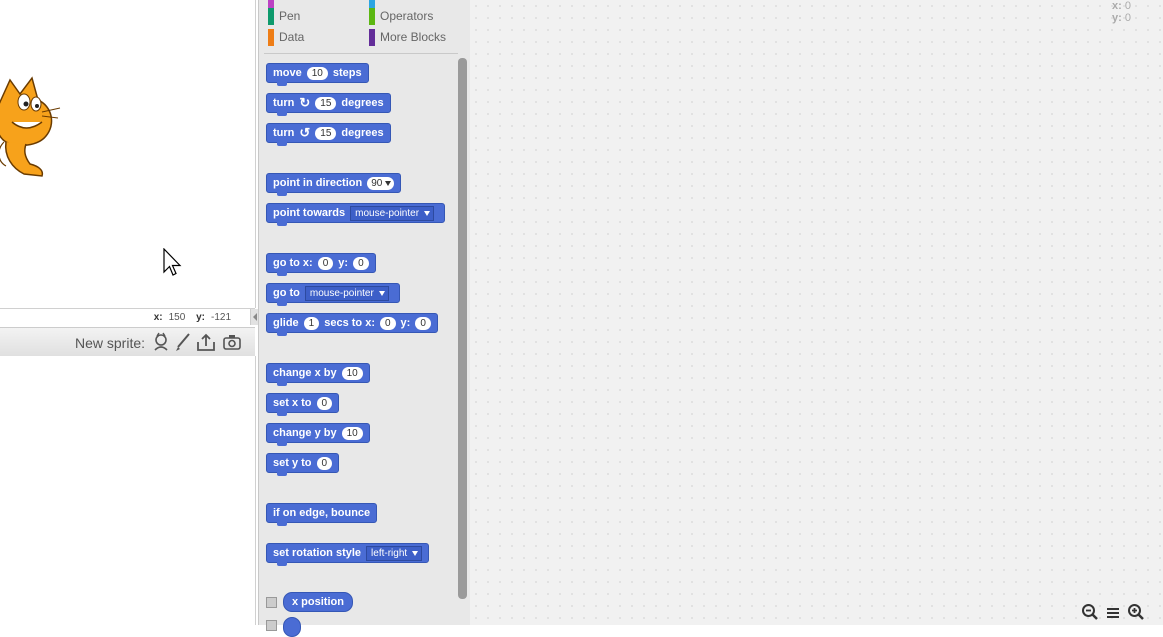 Image resolution: width=1163 pixels, height=637 pixels. I want to click on category-operators-swatch, so click(372, 16).